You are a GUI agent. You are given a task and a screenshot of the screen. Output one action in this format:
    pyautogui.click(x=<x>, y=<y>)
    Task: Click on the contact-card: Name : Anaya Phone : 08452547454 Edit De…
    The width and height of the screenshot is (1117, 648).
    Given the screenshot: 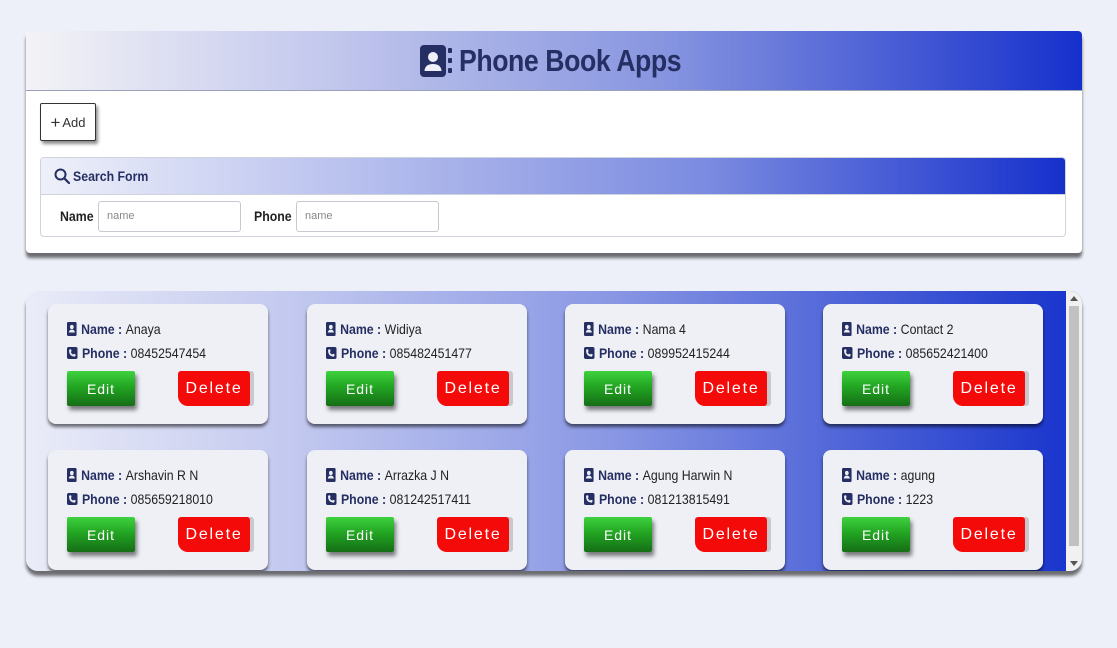 What is the action you would take?
    pyautogui.click(x=158, y=364)
    